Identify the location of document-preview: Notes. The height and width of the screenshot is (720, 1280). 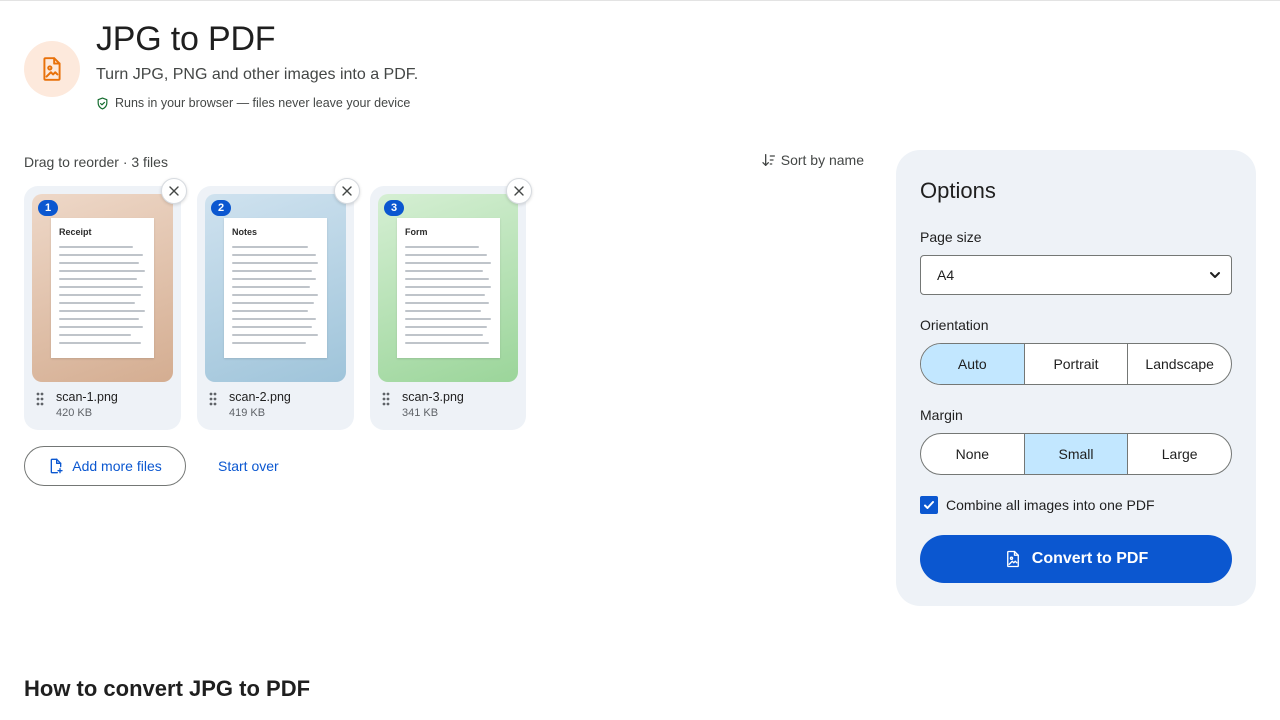
(275, 288).